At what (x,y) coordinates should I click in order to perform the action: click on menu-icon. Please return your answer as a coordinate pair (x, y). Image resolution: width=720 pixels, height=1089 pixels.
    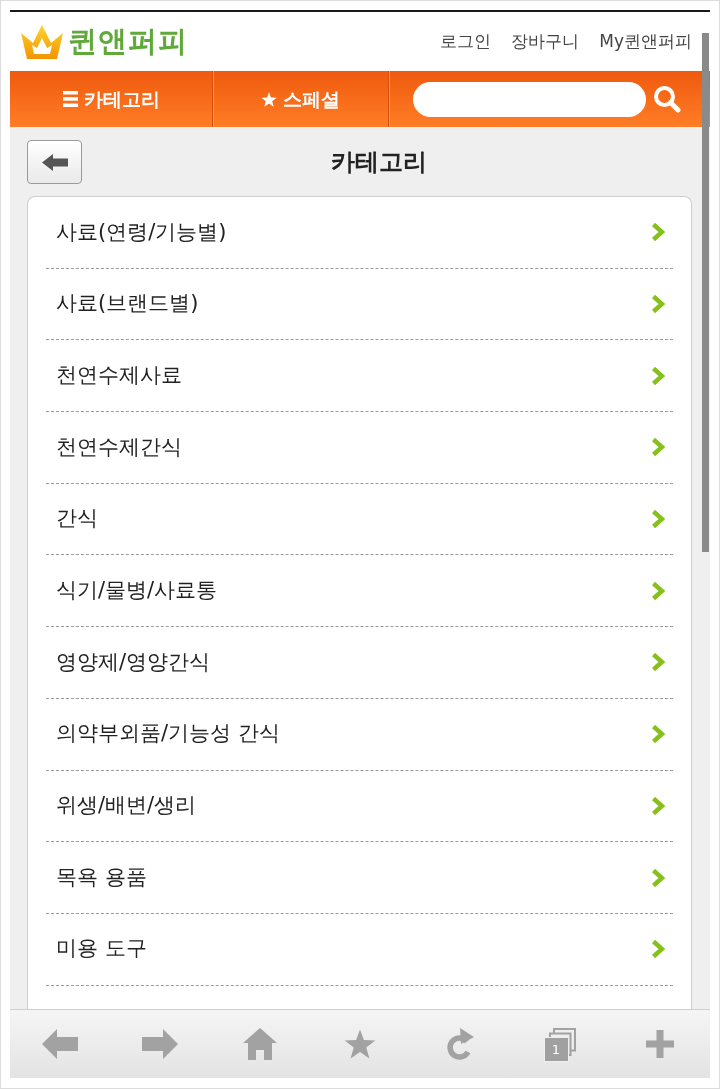
    Looking at the image, I should click on (70, 99).